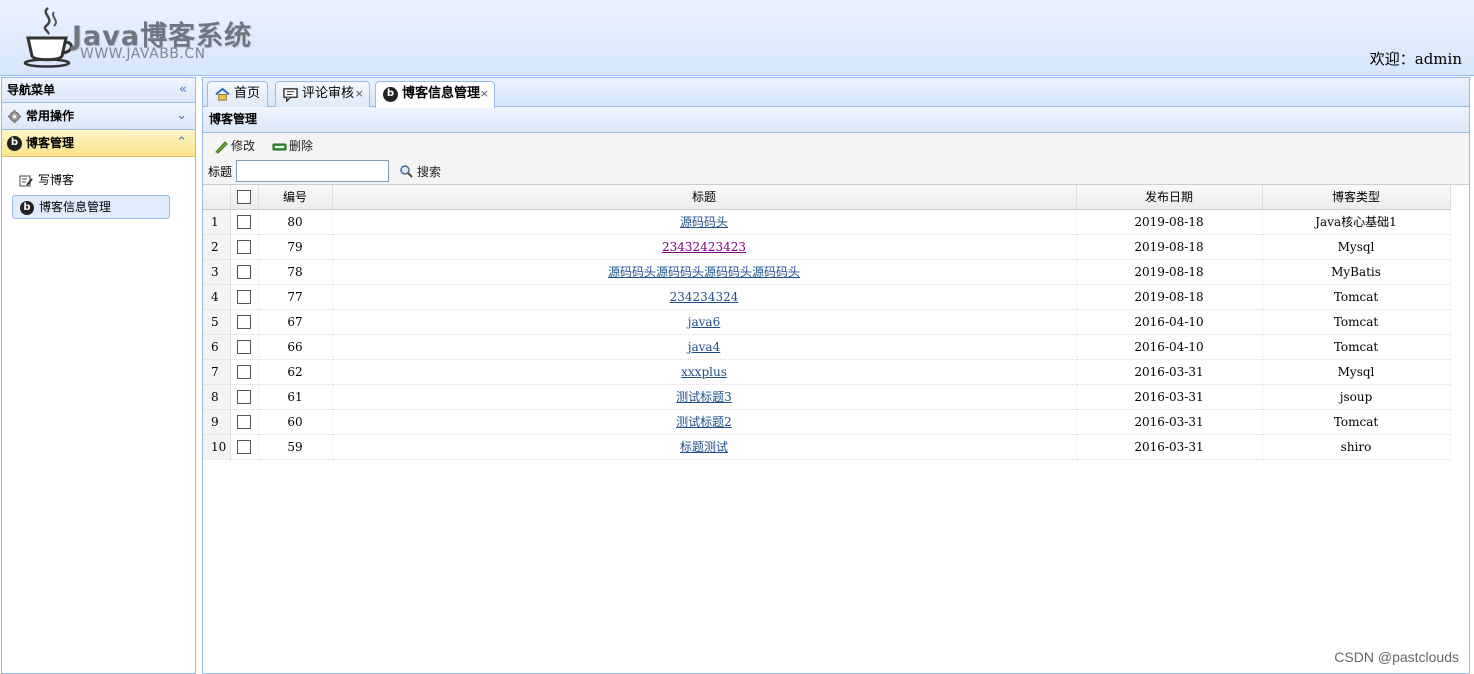  What do you see at coordinates (827, 272) in the screenshot?
I see `table-row: 3 78 源码码头源码码头源码码头源码码头 2019-08-18 MyBatis` at bounding box center [827, 272].